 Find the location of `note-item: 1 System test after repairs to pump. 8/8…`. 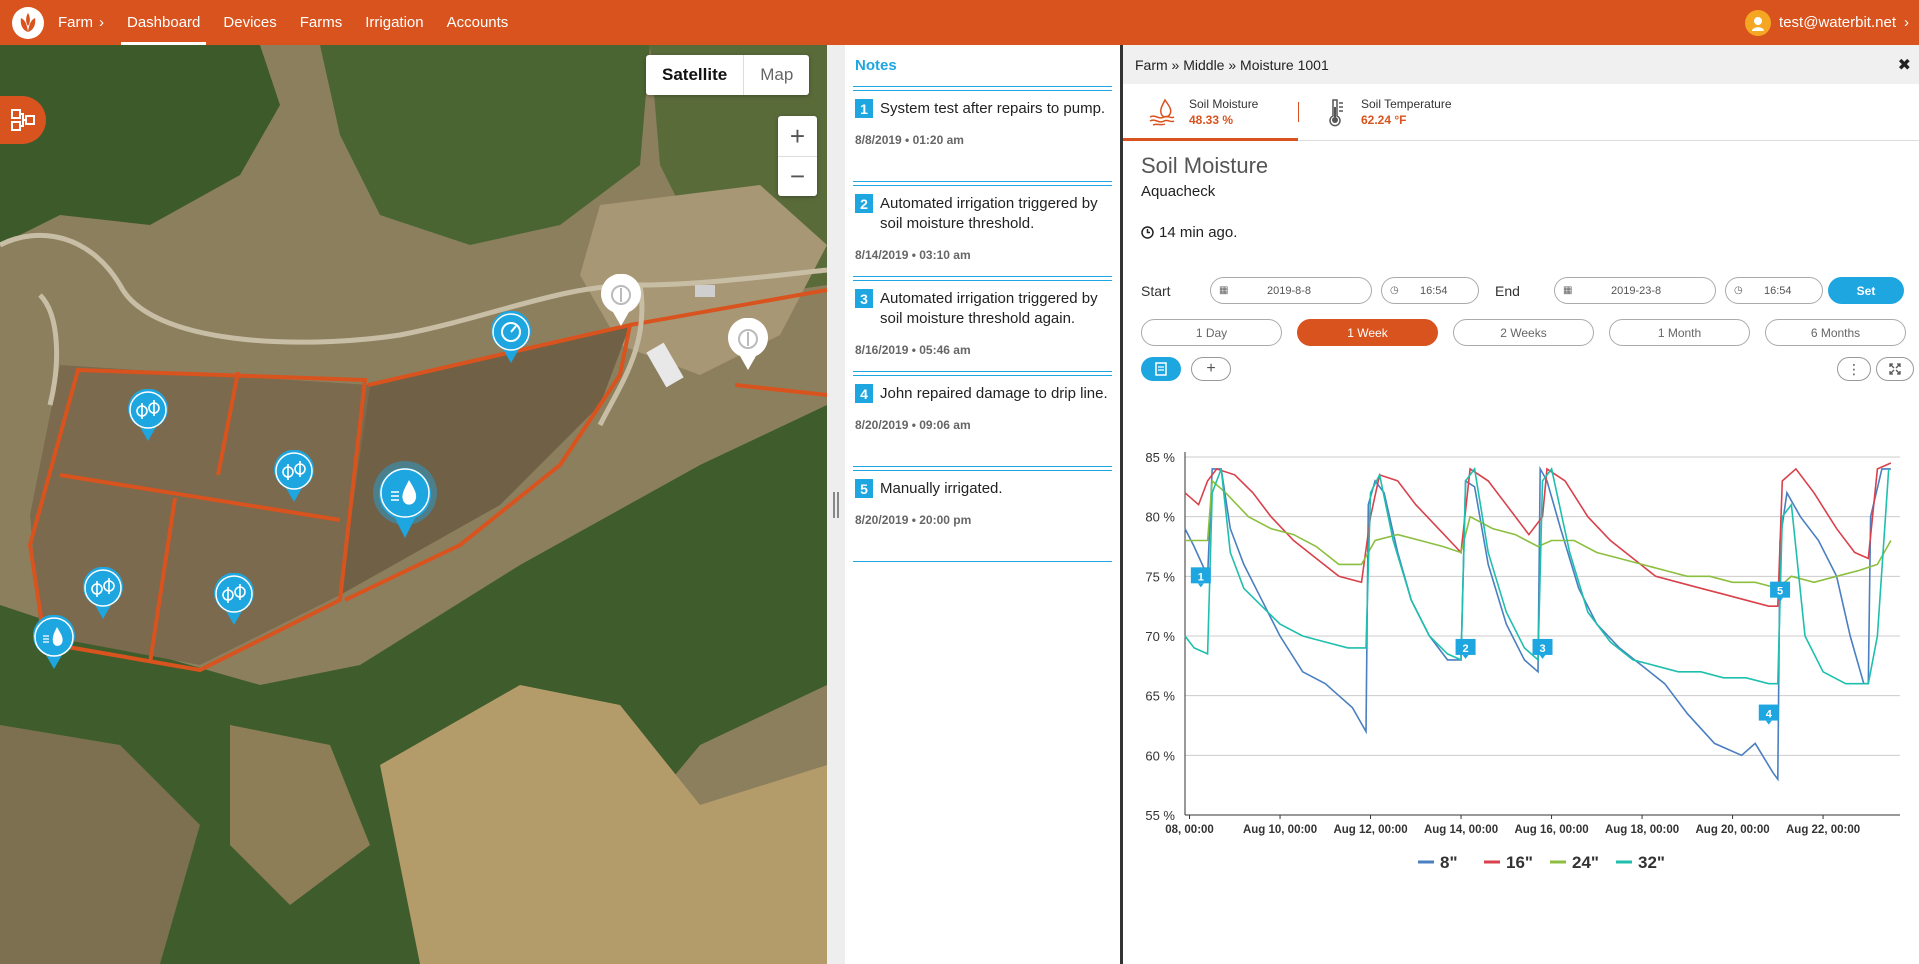

note-item: 1 System test after repairs to pump. 8/8… is located at coordinates (982, 136).